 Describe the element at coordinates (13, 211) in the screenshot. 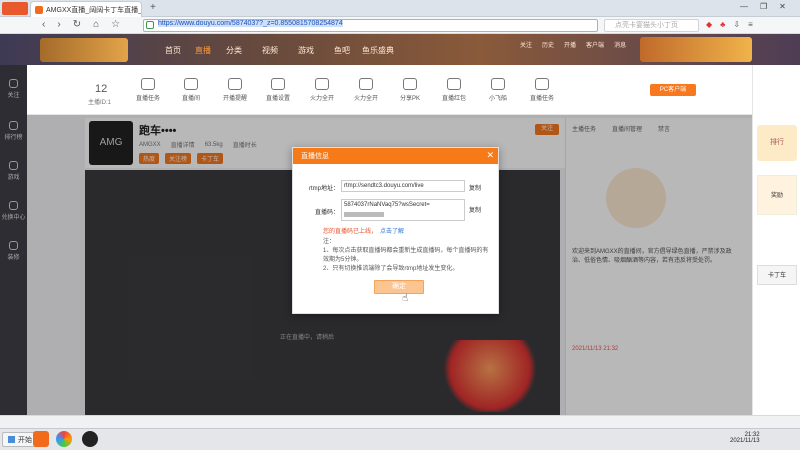

I see `sidebar-item-shop: 兑换中心` at that location.